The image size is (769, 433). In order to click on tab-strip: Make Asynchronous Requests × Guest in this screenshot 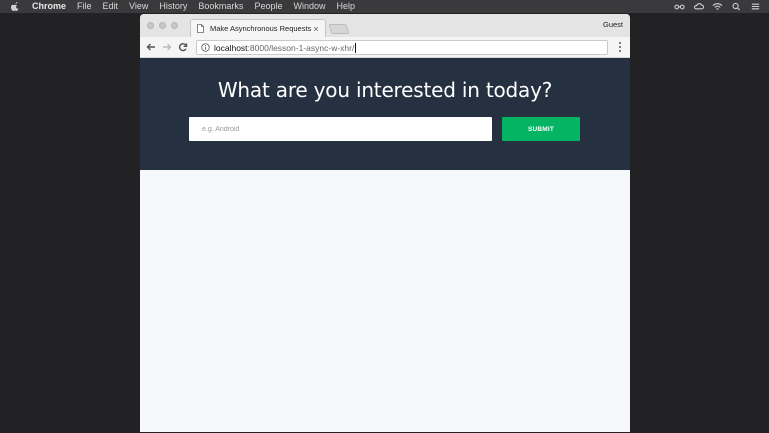, I will do `click(385, 25)`.